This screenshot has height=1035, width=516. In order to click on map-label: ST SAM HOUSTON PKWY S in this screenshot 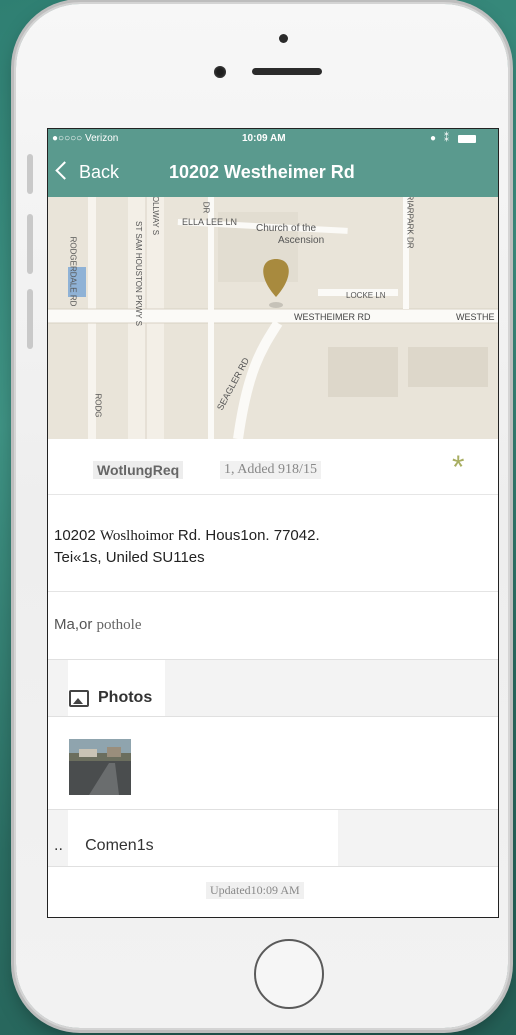, I will do `click(138, 273)`.